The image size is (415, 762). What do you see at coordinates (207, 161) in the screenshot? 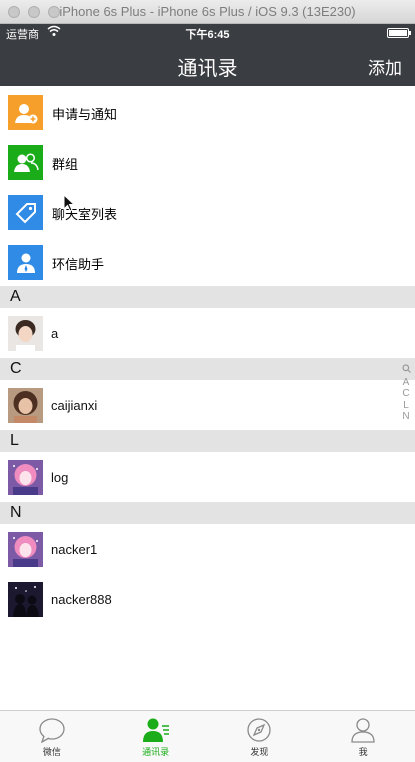
I see `function-row-groups: 群组` at bounding box center [207, 161].